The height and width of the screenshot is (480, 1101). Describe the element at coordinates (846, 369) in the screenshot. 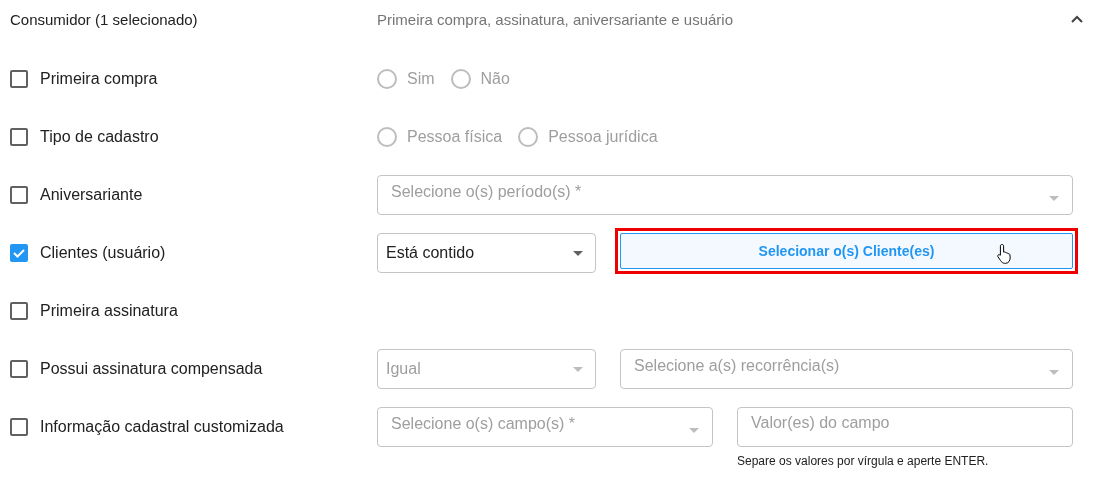

I see `dropdown-field: Selecione a(s) recorrência(s)` at that location.